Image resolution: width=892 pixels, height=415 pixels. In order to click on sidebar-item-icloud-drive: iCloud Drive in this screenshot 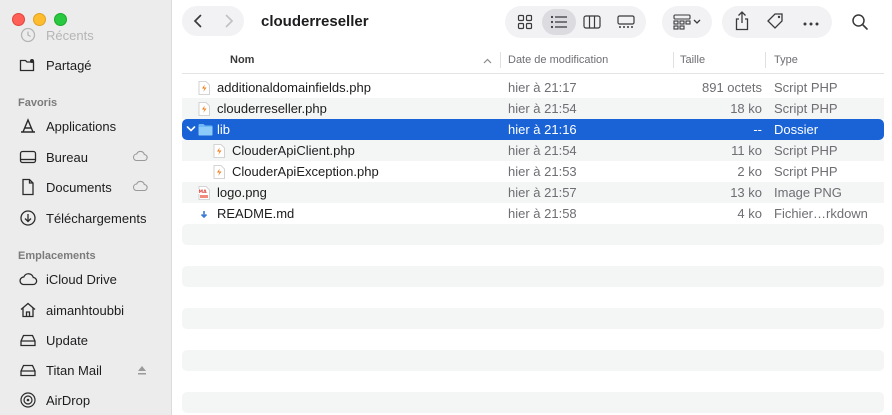, I will do `click(86, 279)`.